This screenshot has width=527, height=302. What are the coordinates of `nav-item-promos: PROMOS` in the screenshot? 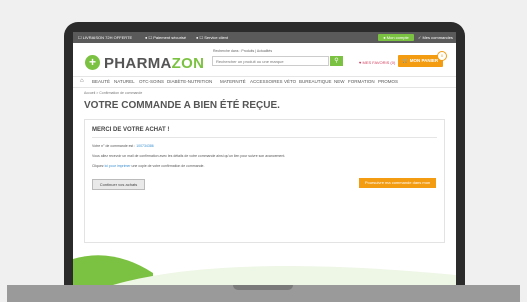 It's located at (388, 81).